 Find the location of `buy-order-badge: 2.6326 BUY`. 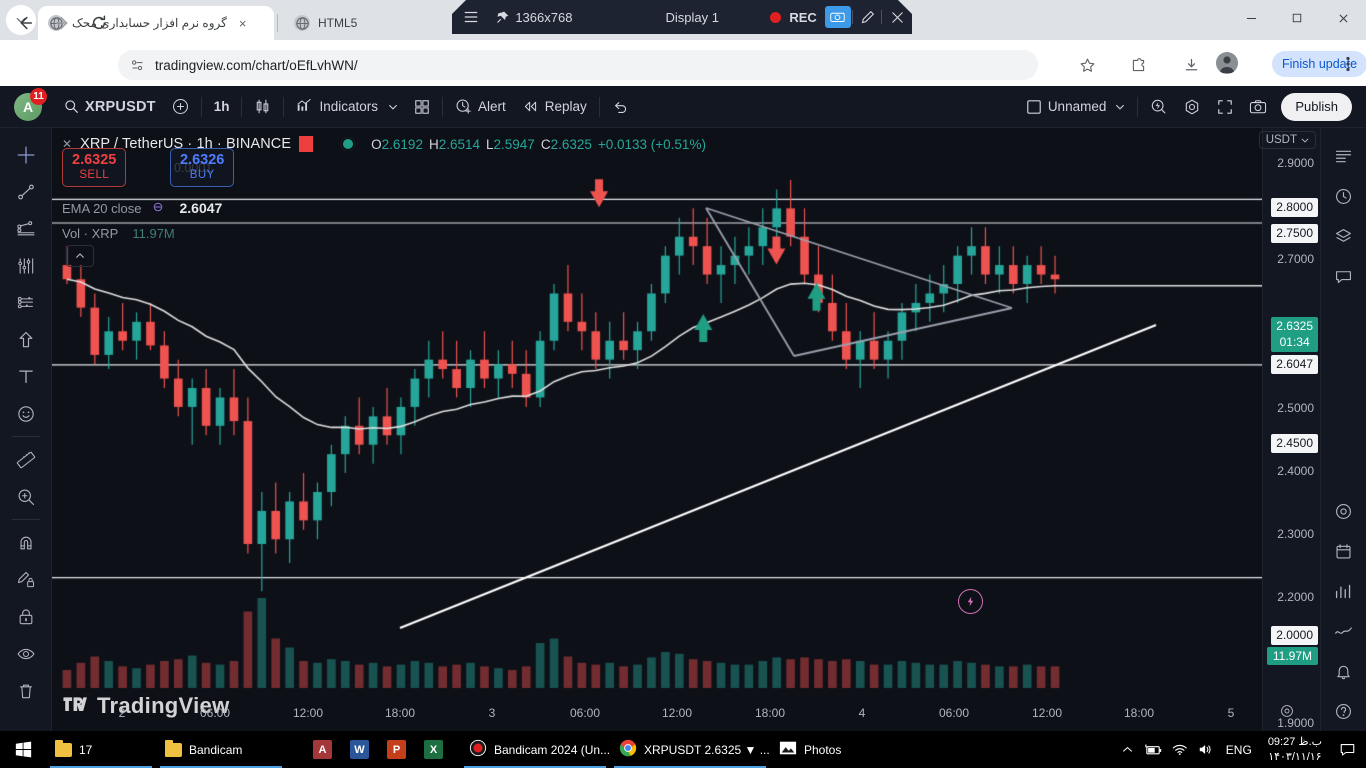

buy-order-badge: 2.6326 BUY is located at coordinates (202, 167).